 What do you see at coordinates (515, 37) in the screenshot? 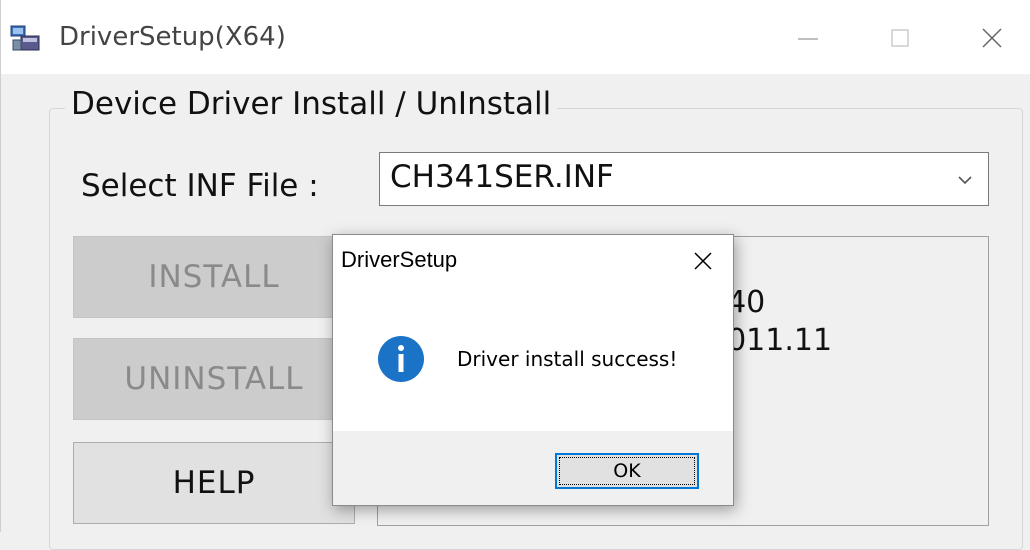
I see `title-bar: DriverSetup(X64)` at bounding box center [515, 37].